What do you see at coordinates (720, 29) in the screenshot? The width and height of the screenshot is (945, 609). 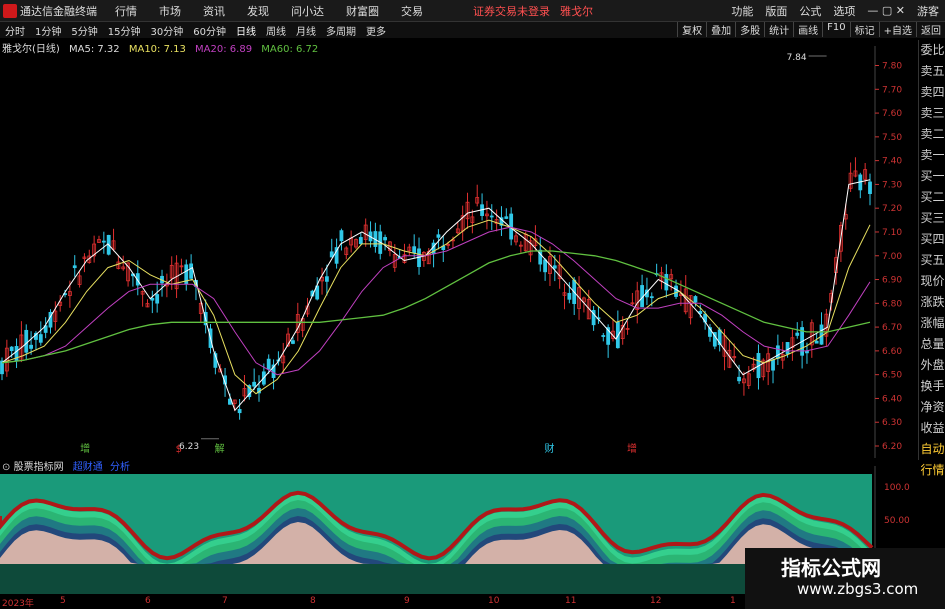 I see `tool-diejia: 叠加` at bounding box center [720, 29].